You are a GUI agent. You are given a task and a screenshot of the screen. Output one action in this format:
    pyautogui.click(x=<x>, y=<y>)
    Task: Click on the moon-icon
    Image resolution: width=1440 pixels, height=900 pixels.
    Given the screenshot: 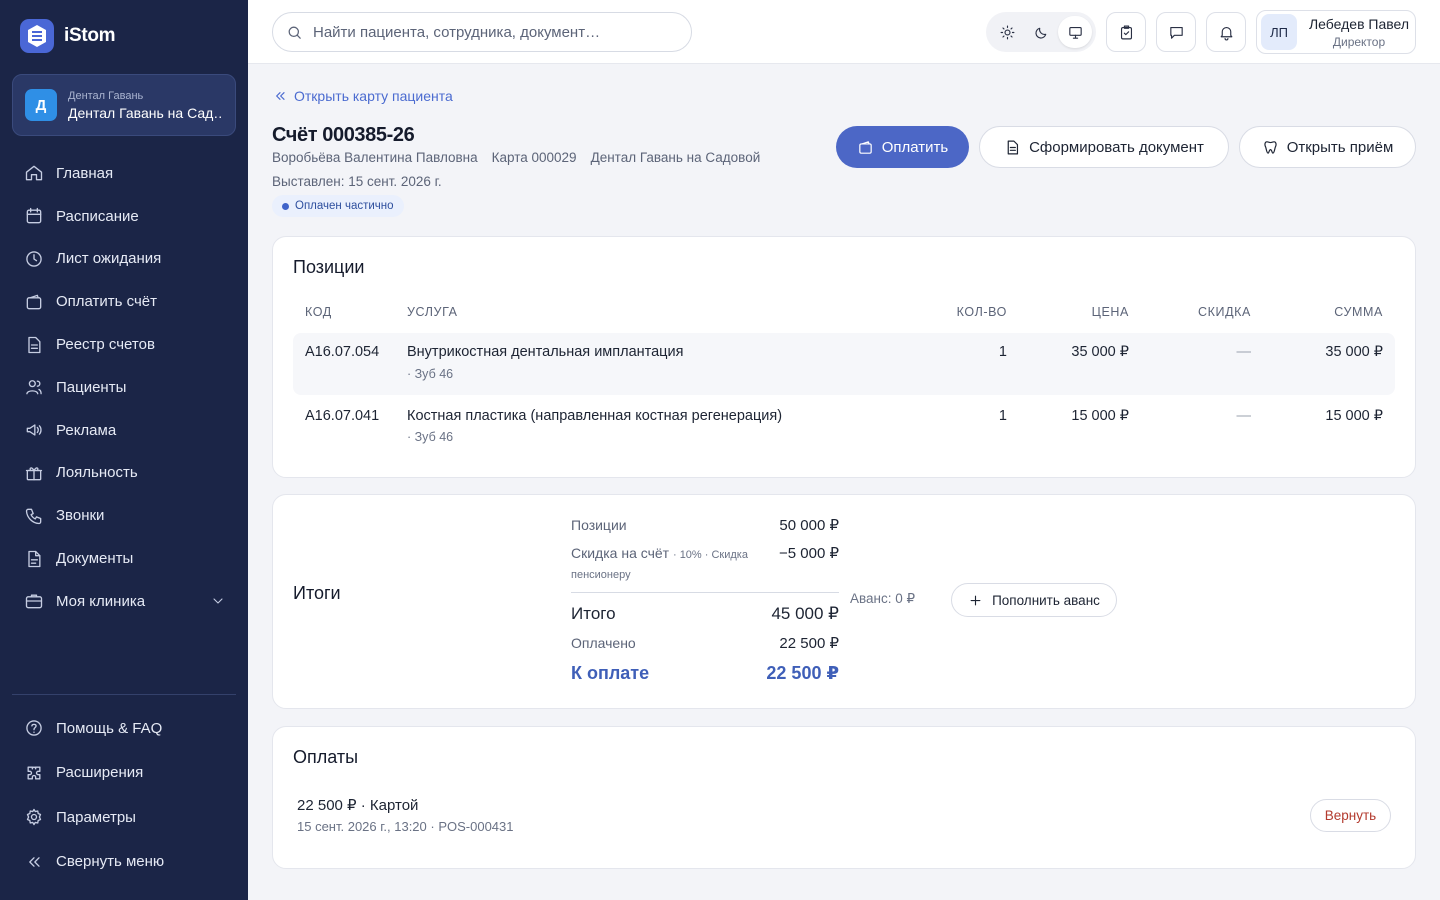 What is the action you would take?
    pyautogui.click(x=1040, y=33)
    